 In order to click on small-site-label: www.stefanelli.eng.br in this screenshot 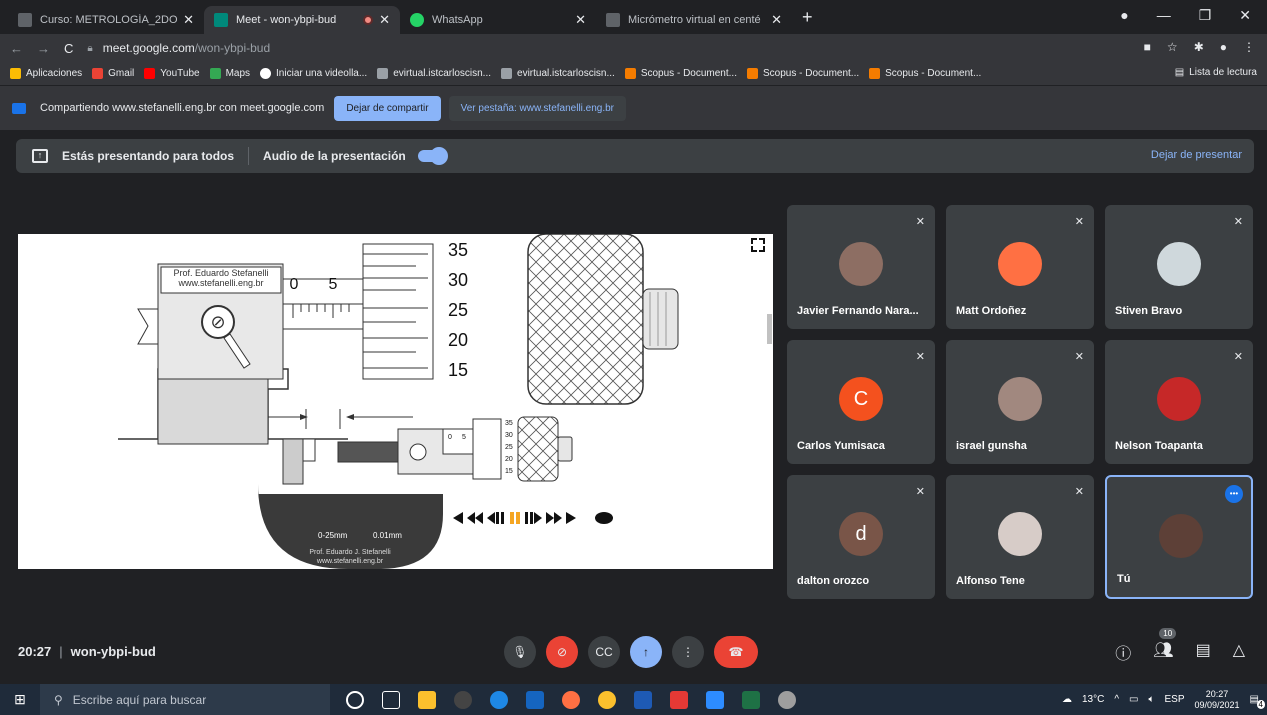, I will do `click(350, 561)`.